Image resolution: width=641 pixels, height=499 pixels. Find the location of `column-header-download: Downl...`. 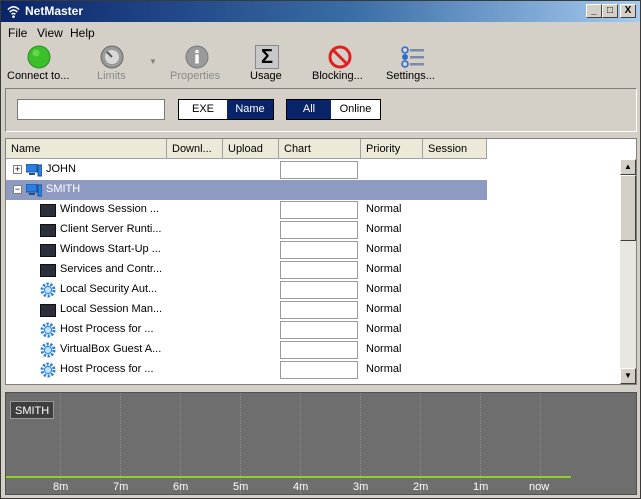

column-header-download: Downl... is located at coordinates (195, 149).